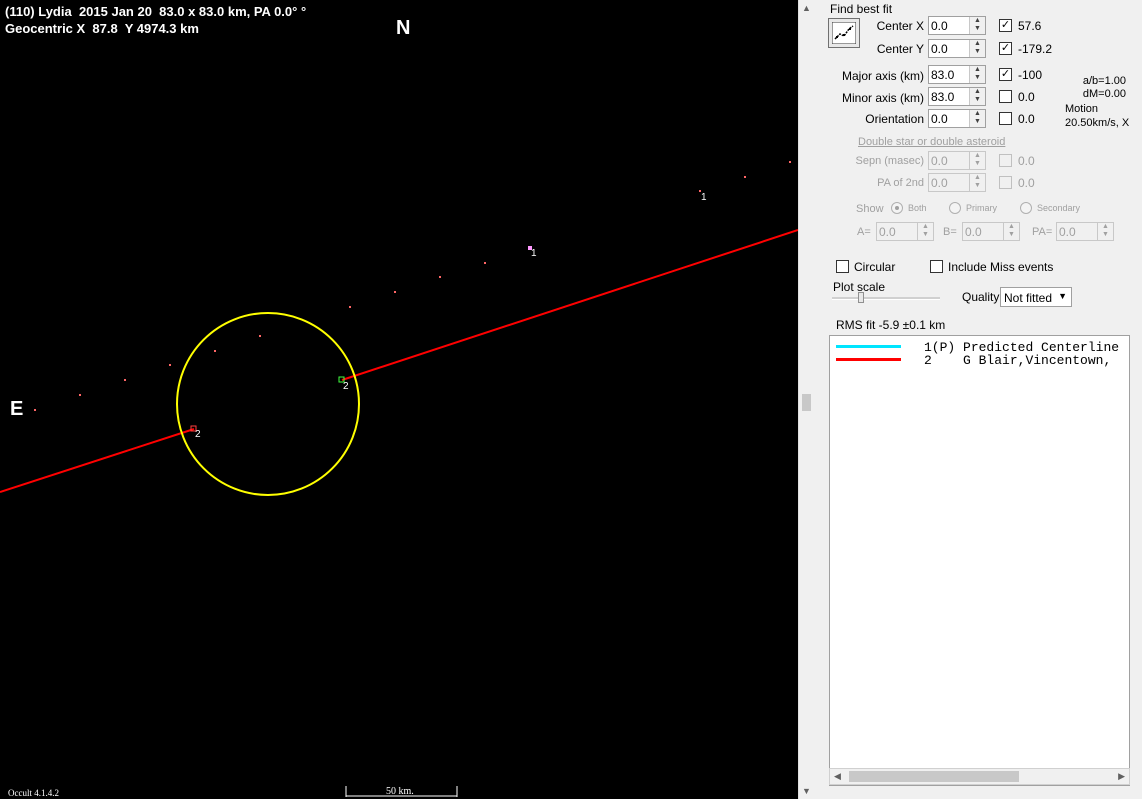 This screenshot has height=799, width=1142. What do you see at coordinates (931, 142) in the screenshot?
I see `double-star-link: Double star or double asteroid` at bounding box center [931, 142].